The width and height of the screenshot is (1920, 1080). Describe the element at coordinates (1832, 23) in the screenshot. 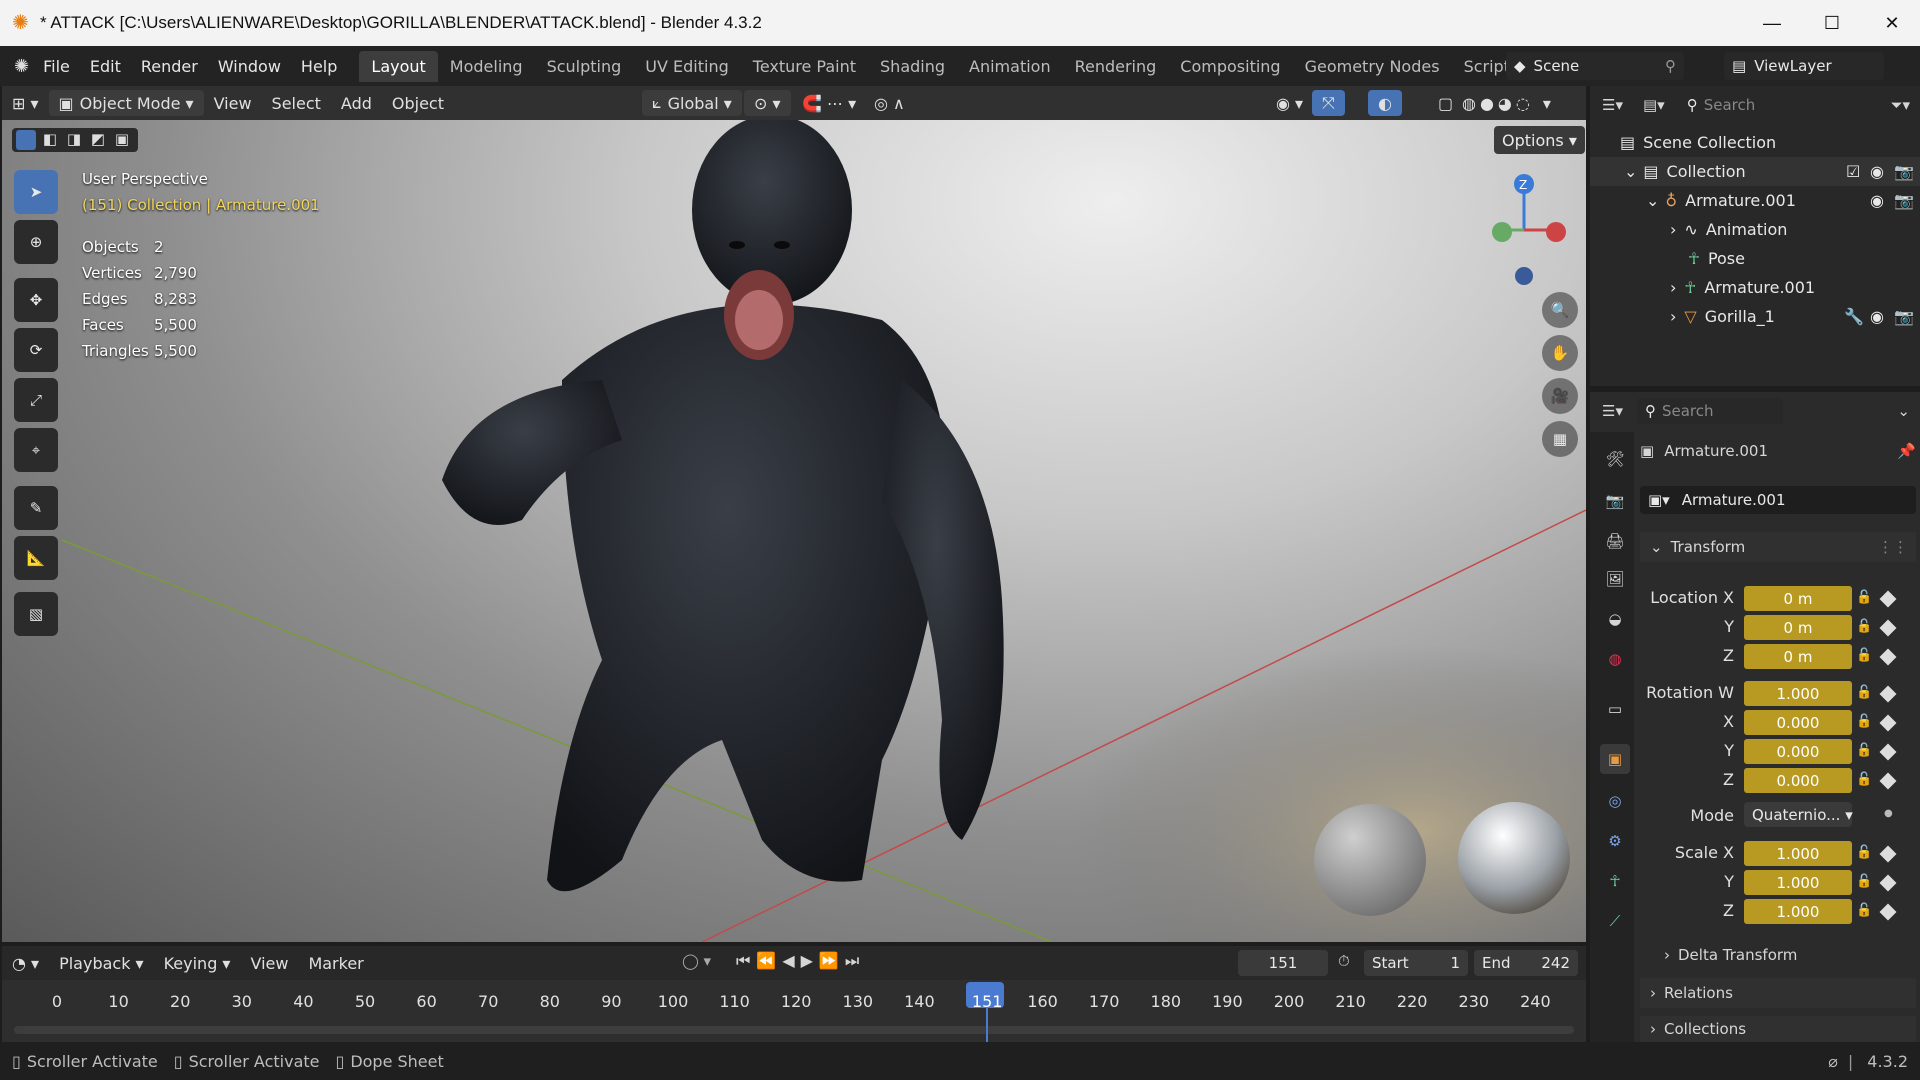

I see `maximize-button: ☐` at that location.